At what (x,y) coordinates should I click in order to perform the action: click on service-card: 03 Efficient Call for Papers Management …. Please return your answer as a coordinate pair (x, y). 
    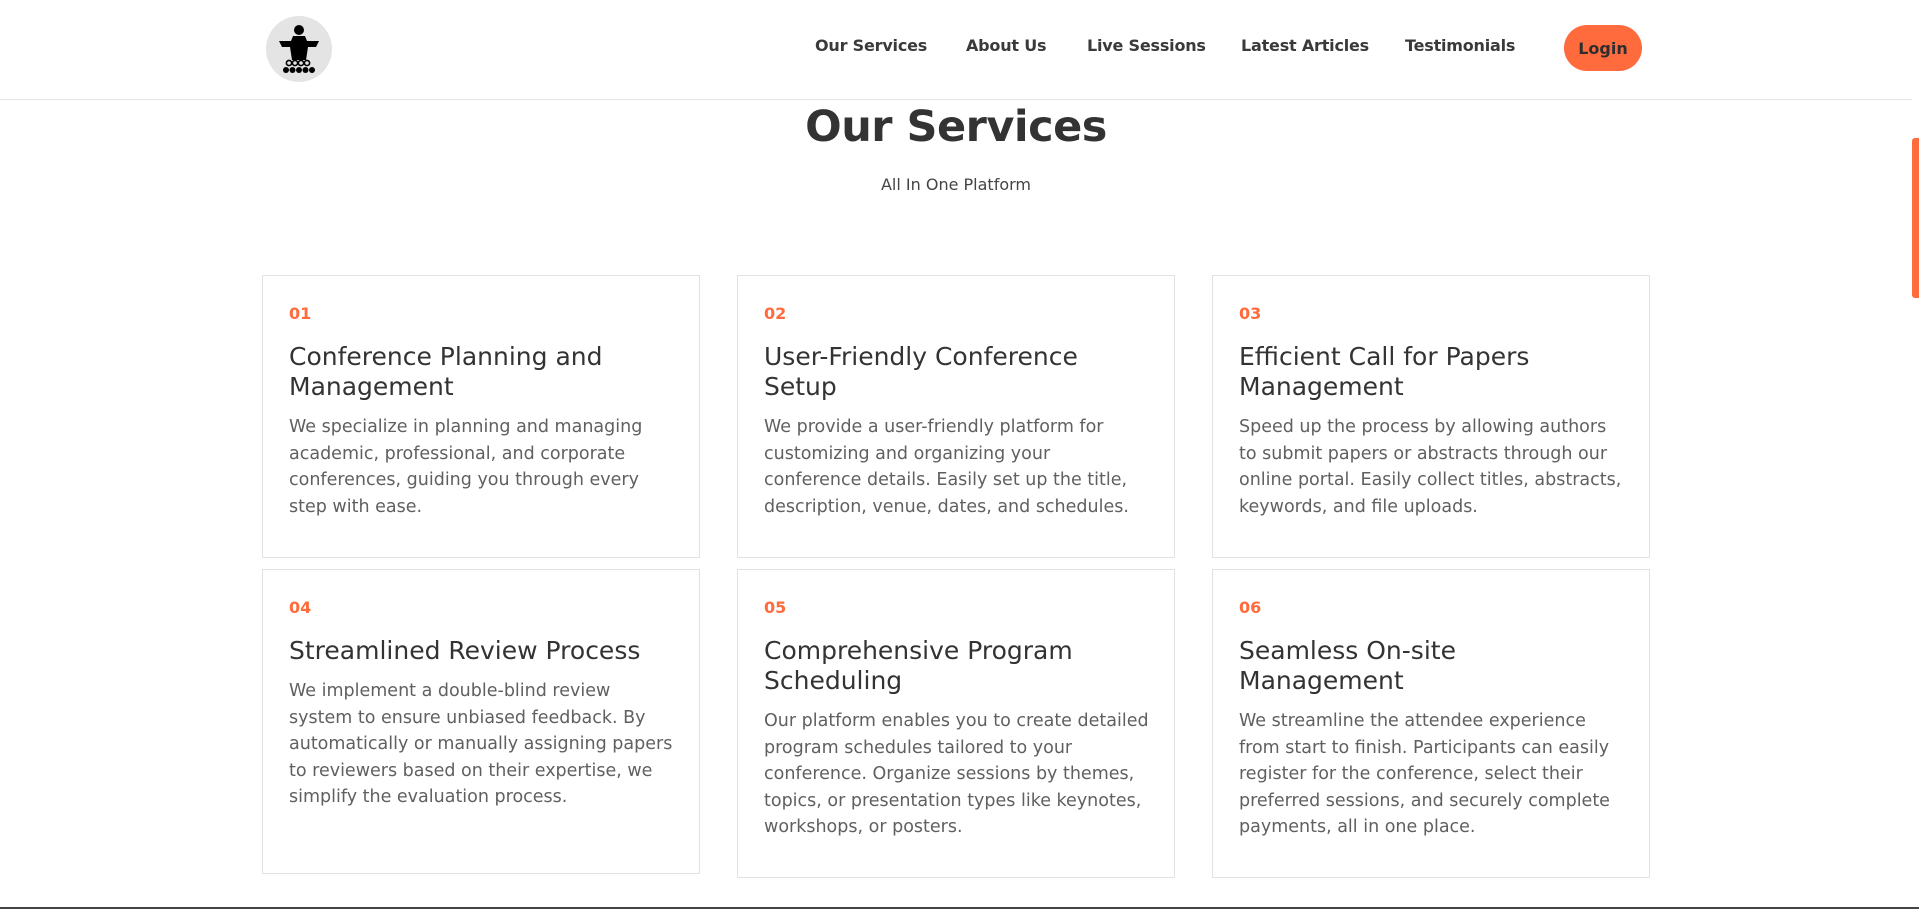
    Looking at the image, I should click on (1431, 416).